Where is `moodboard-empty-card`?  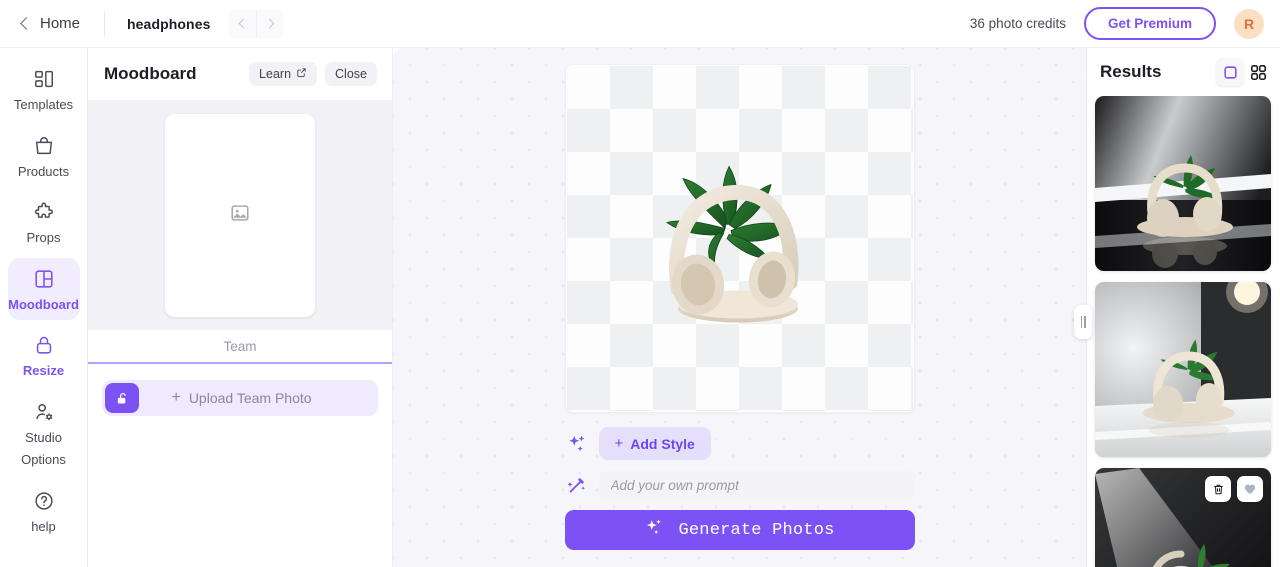 moodboard-empty-card is located at coordinates (240, 215).